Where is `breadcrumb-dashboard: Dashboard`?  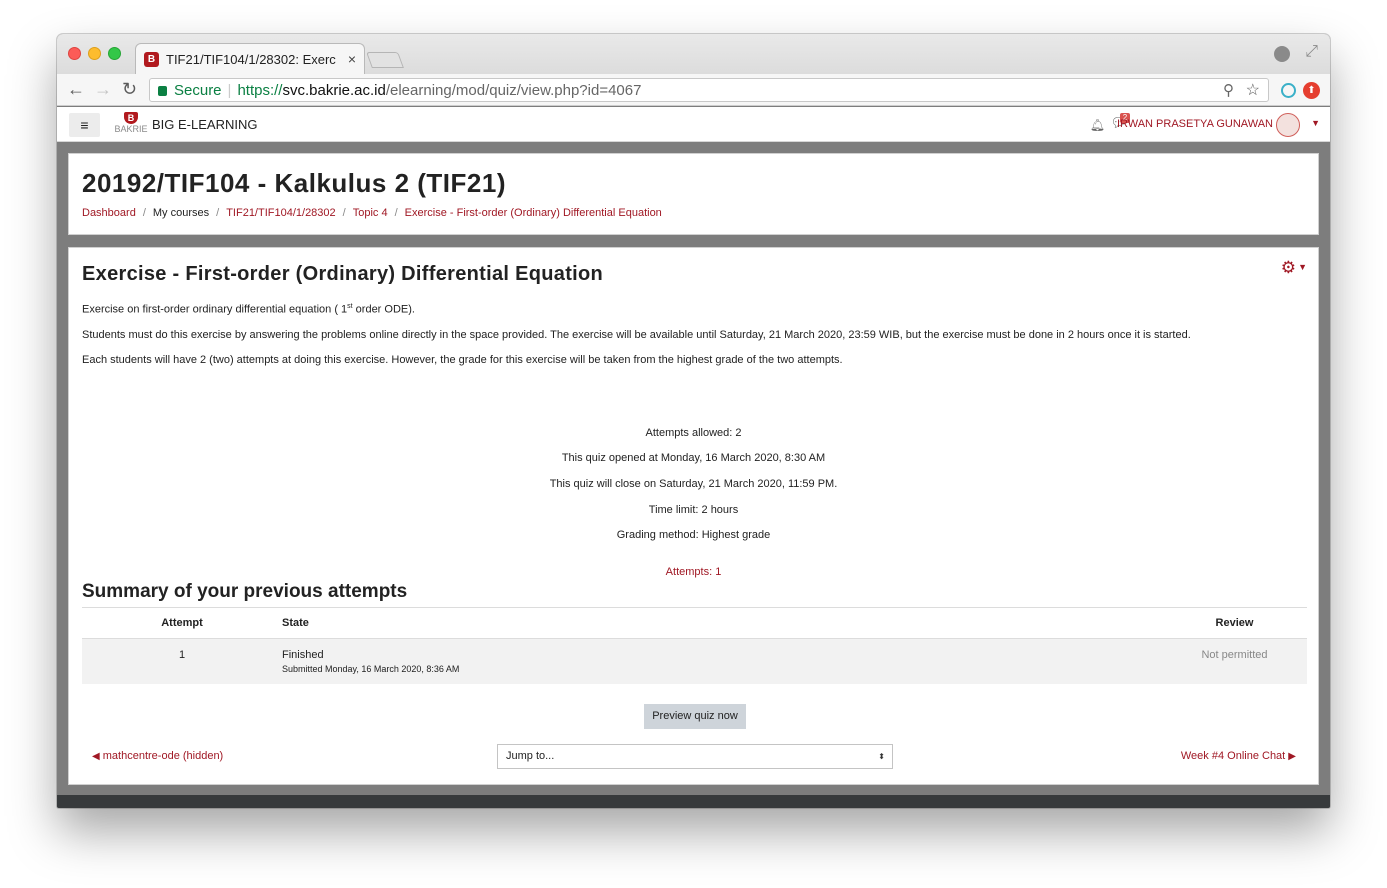 breadcrumb-dashboard: Dashboard is located at coordinates (109, 213).